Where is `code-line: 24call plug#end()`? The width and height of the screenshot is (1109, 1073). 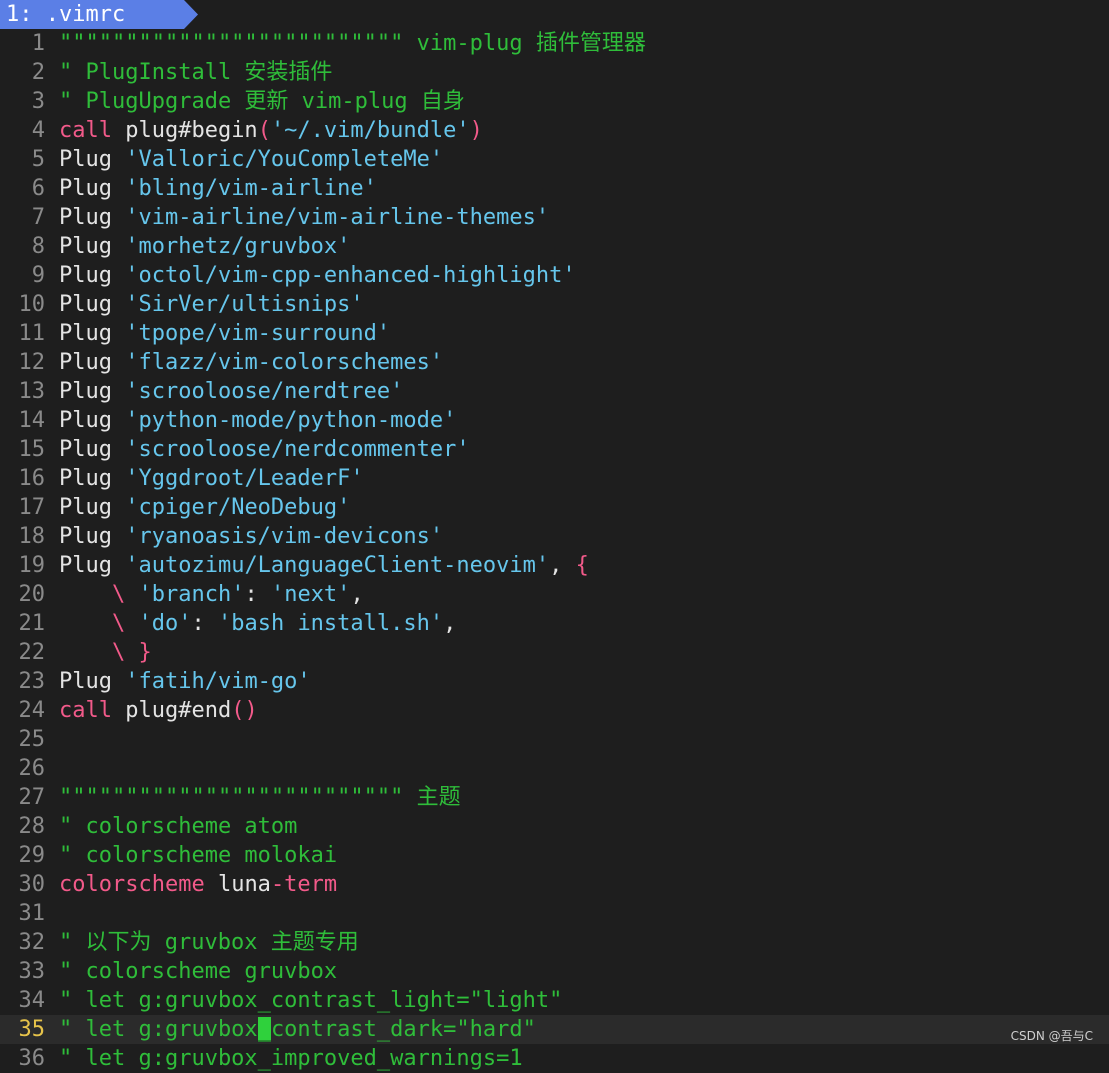 code-line: 24call plug#end() is located at coordinates (554, 710).